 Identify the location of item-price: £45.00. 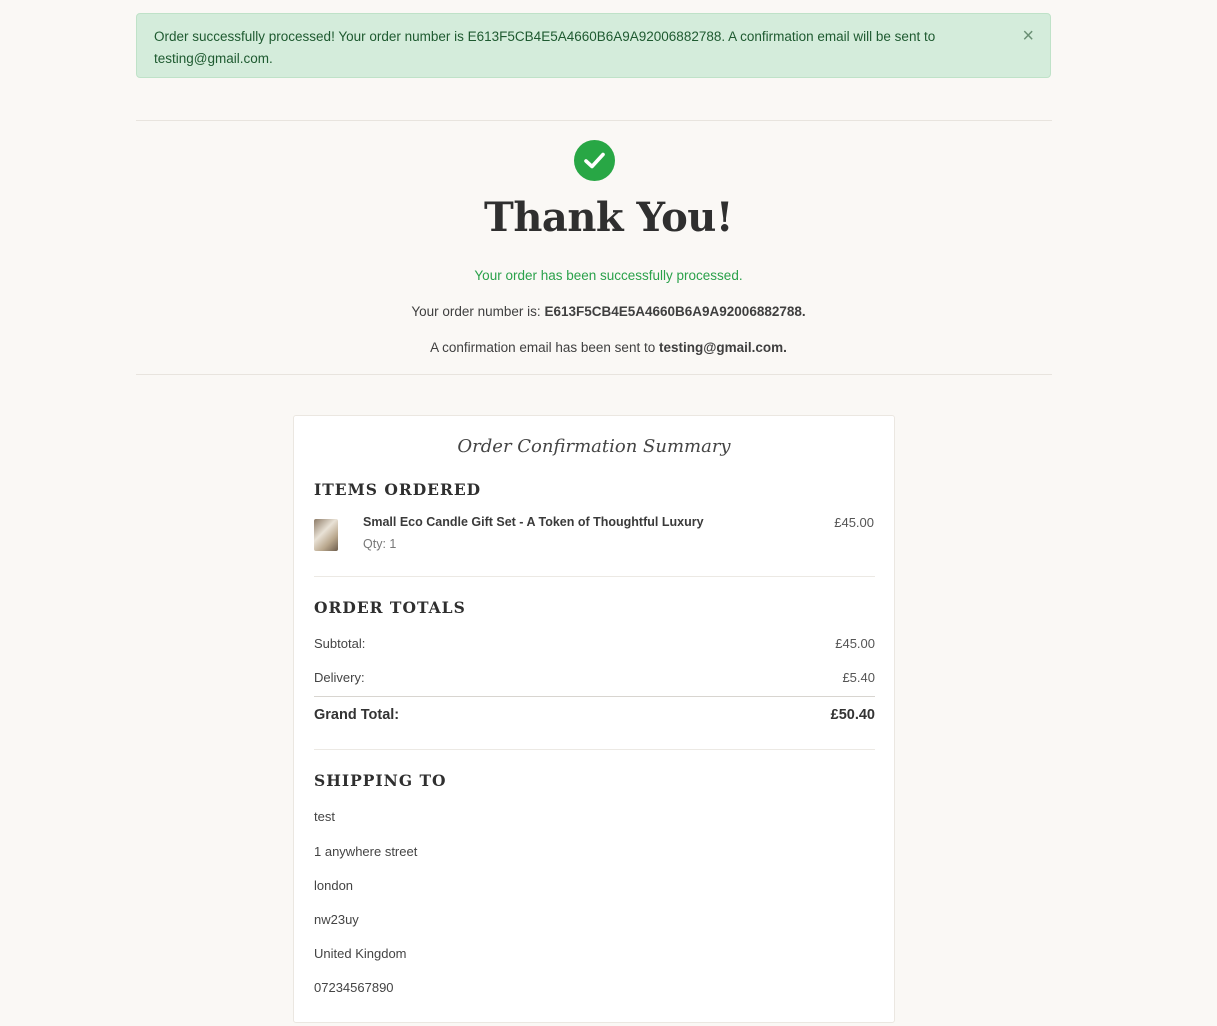
(854, 522).